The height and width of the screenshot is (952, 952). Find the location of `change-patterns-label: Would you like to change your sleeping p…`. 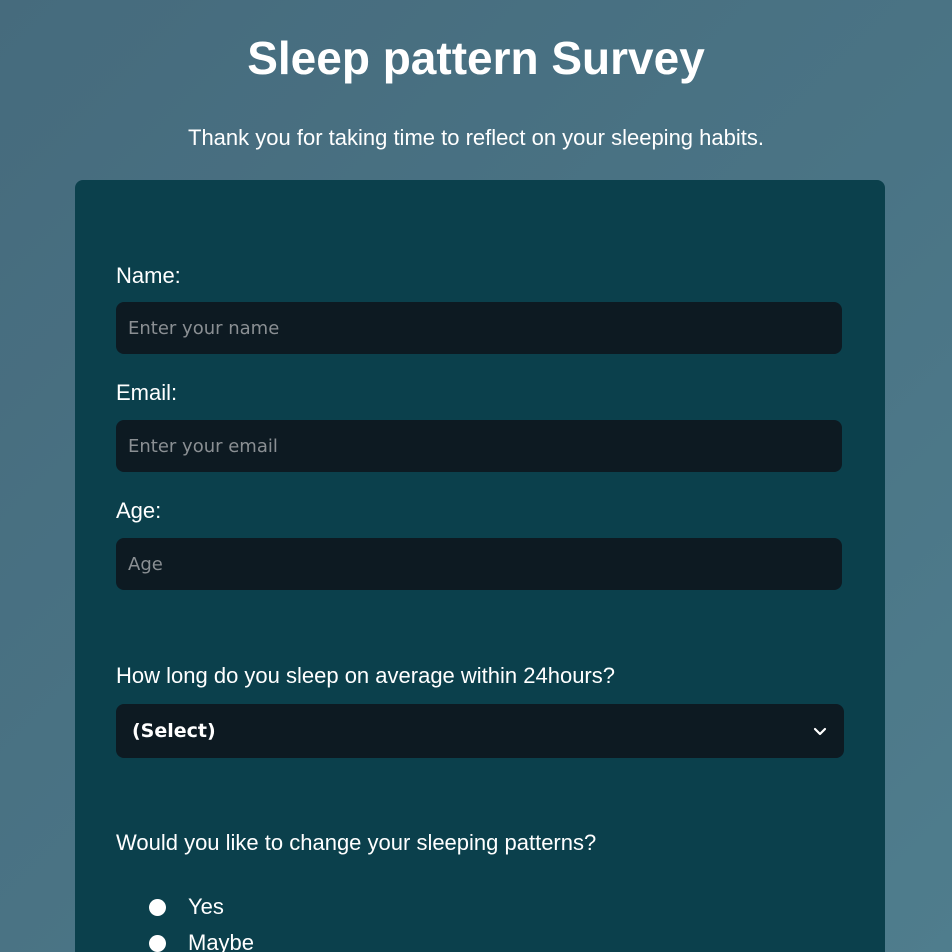

change-patterns-label: Would you like to change your sleeping p… is located at coordinates (356, 842).